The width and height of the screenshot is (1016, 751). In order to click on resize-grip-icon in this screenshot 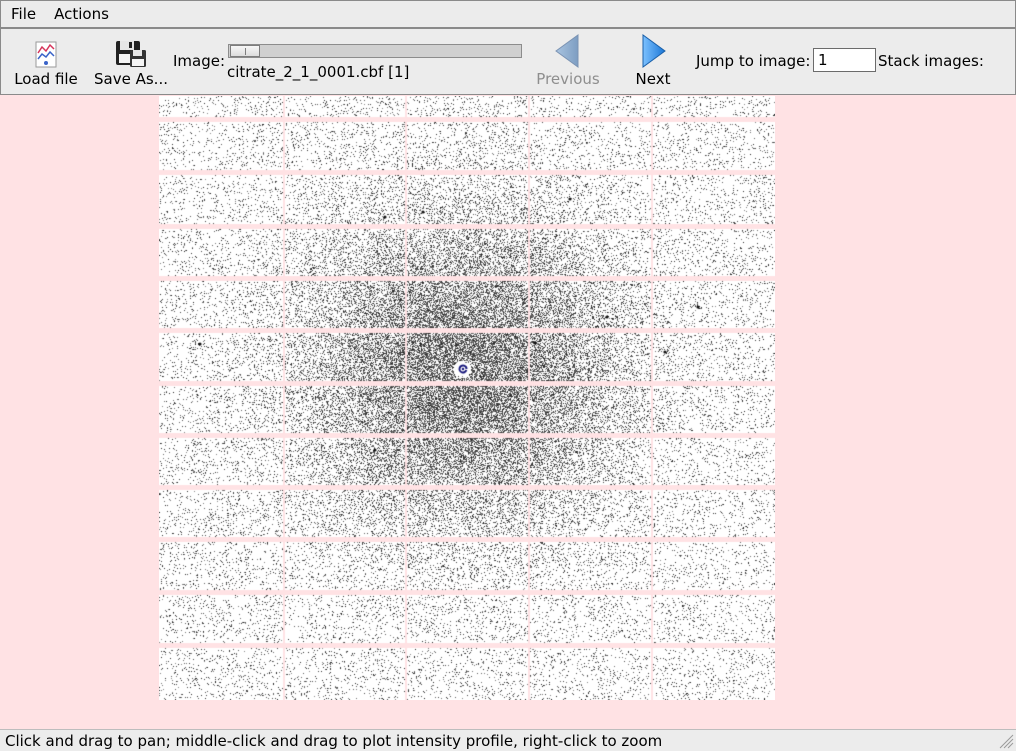, I will do `click(1005, 740)`.